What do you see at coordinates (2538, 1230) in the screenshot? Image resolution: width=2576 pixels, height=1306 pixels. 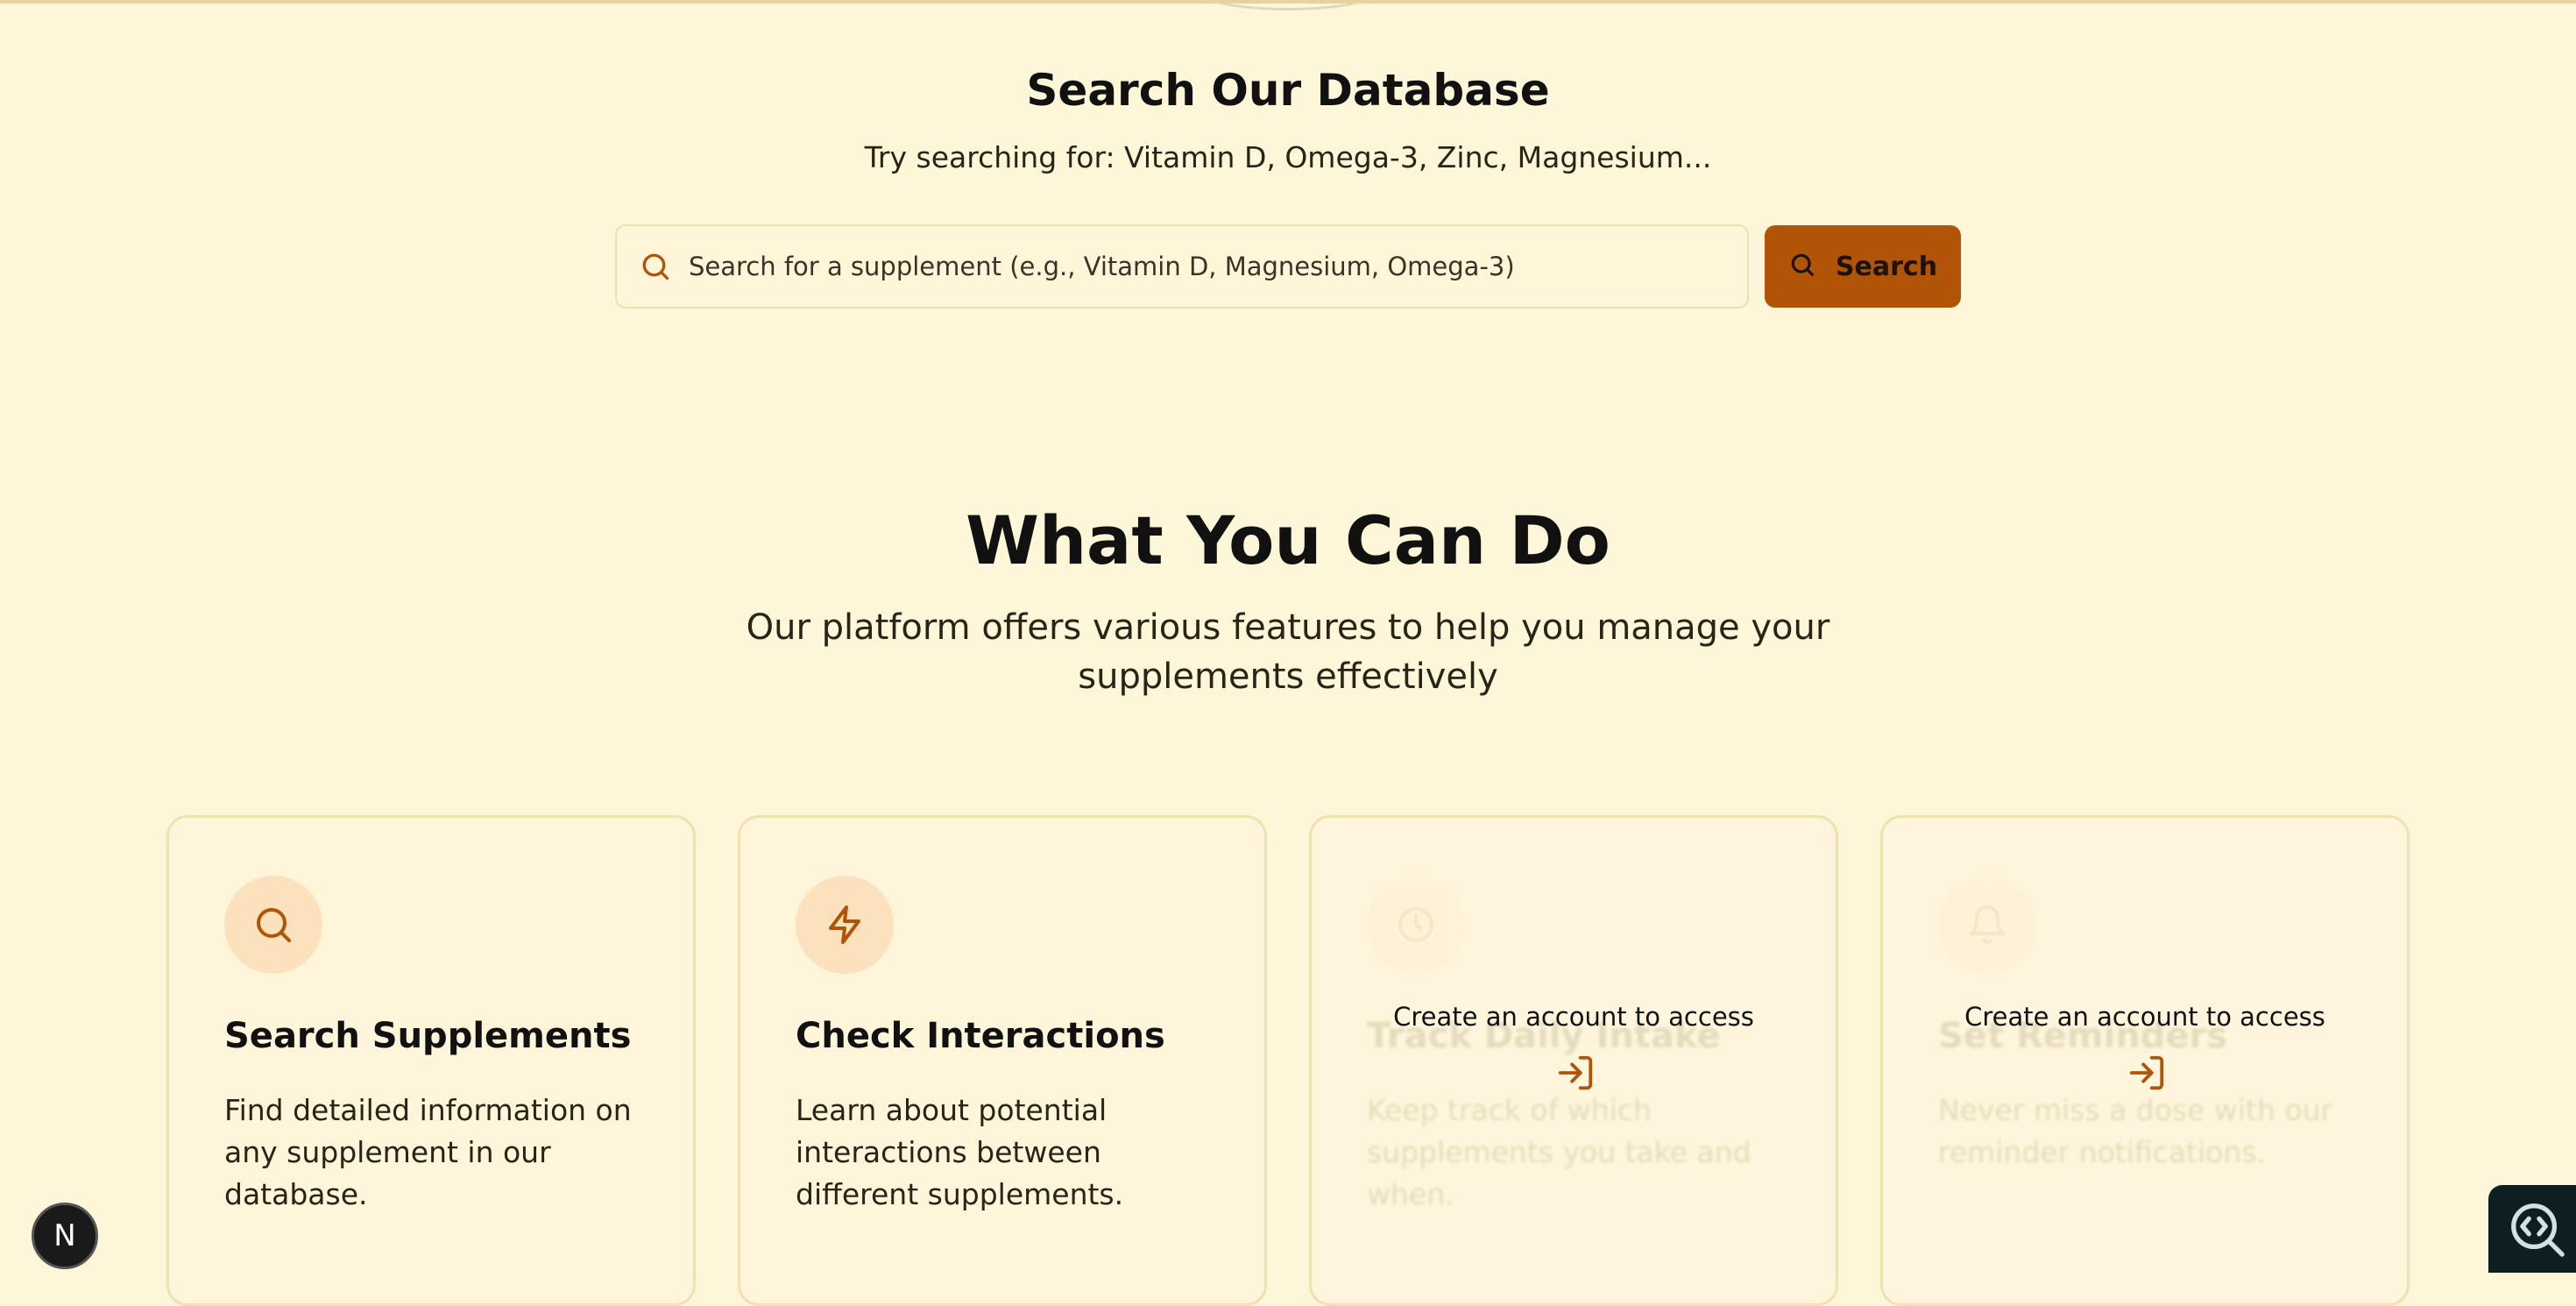 I see `code-search-icon` at bounding box center [2538, 1230].